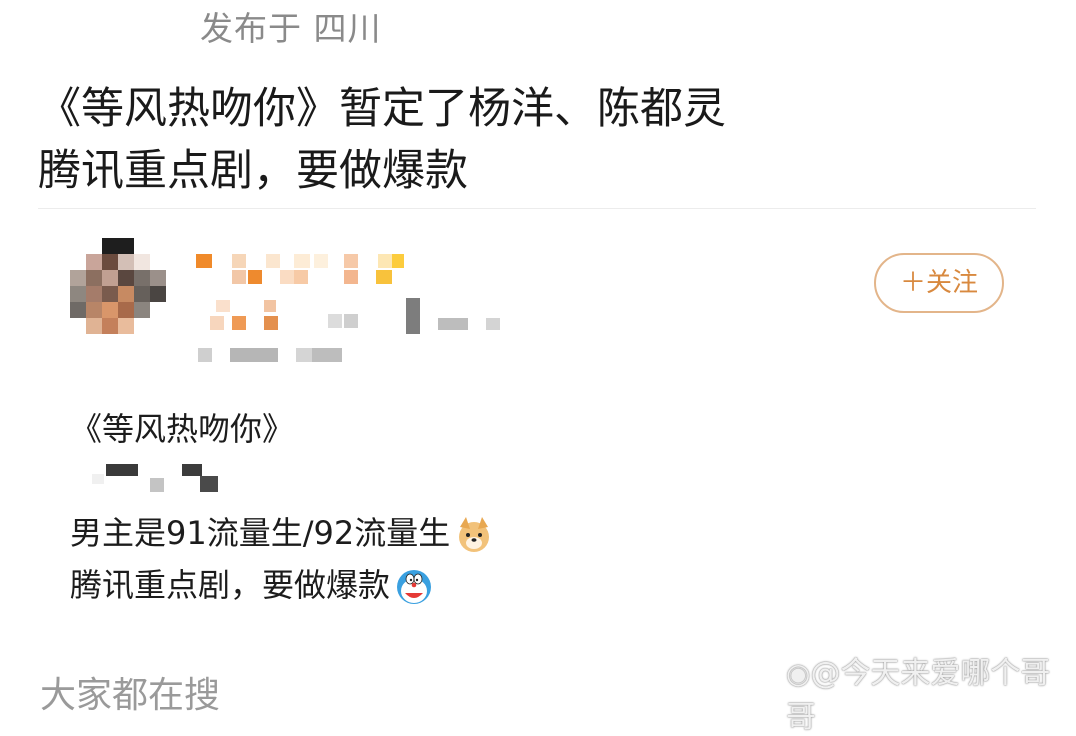 This screenshot has width=1076, height=736. What do you see at coordinates (382, 140) in the screenshot?
I see `headline: 《等风热吻你》暂定了杨洋、陈都灵 腾讯重点剧，要做爆款` at bounding box center [382, 140].